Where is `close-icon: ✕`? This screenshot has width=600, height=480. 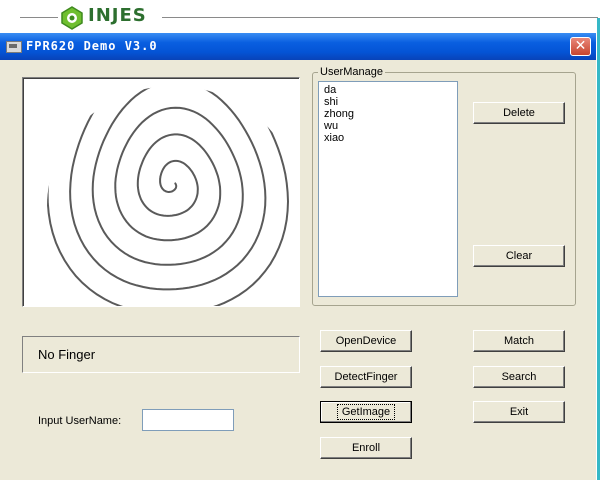 close-icon: ✕ is located at coordinates (580, 46).